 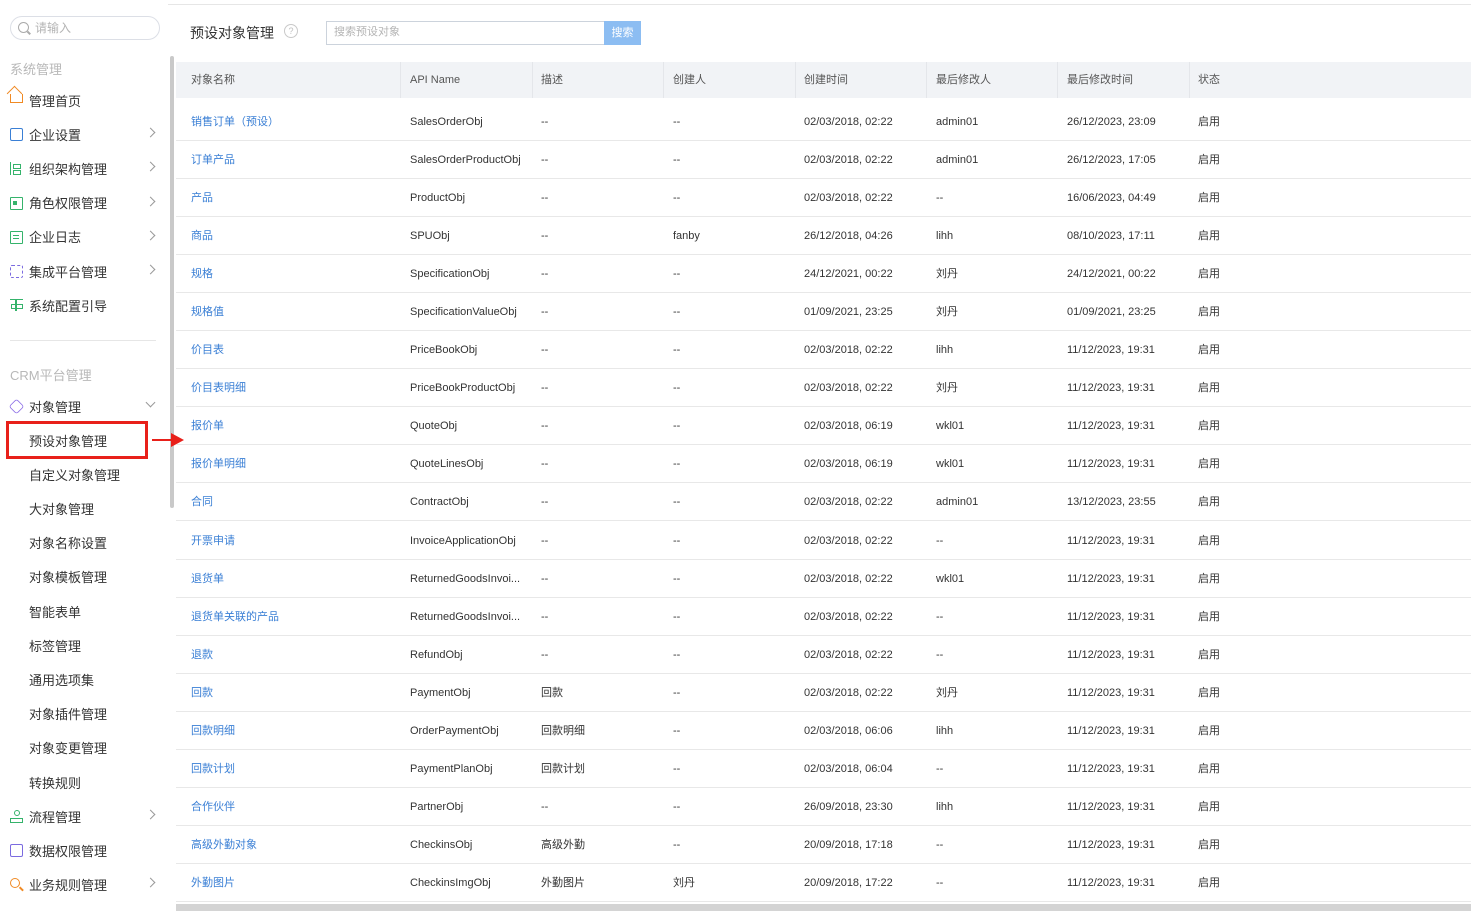 What do you see at coordinates (207, 579) in the screenshot?
I see `object-name-link: 退货单` at bounding box center [207, 579].